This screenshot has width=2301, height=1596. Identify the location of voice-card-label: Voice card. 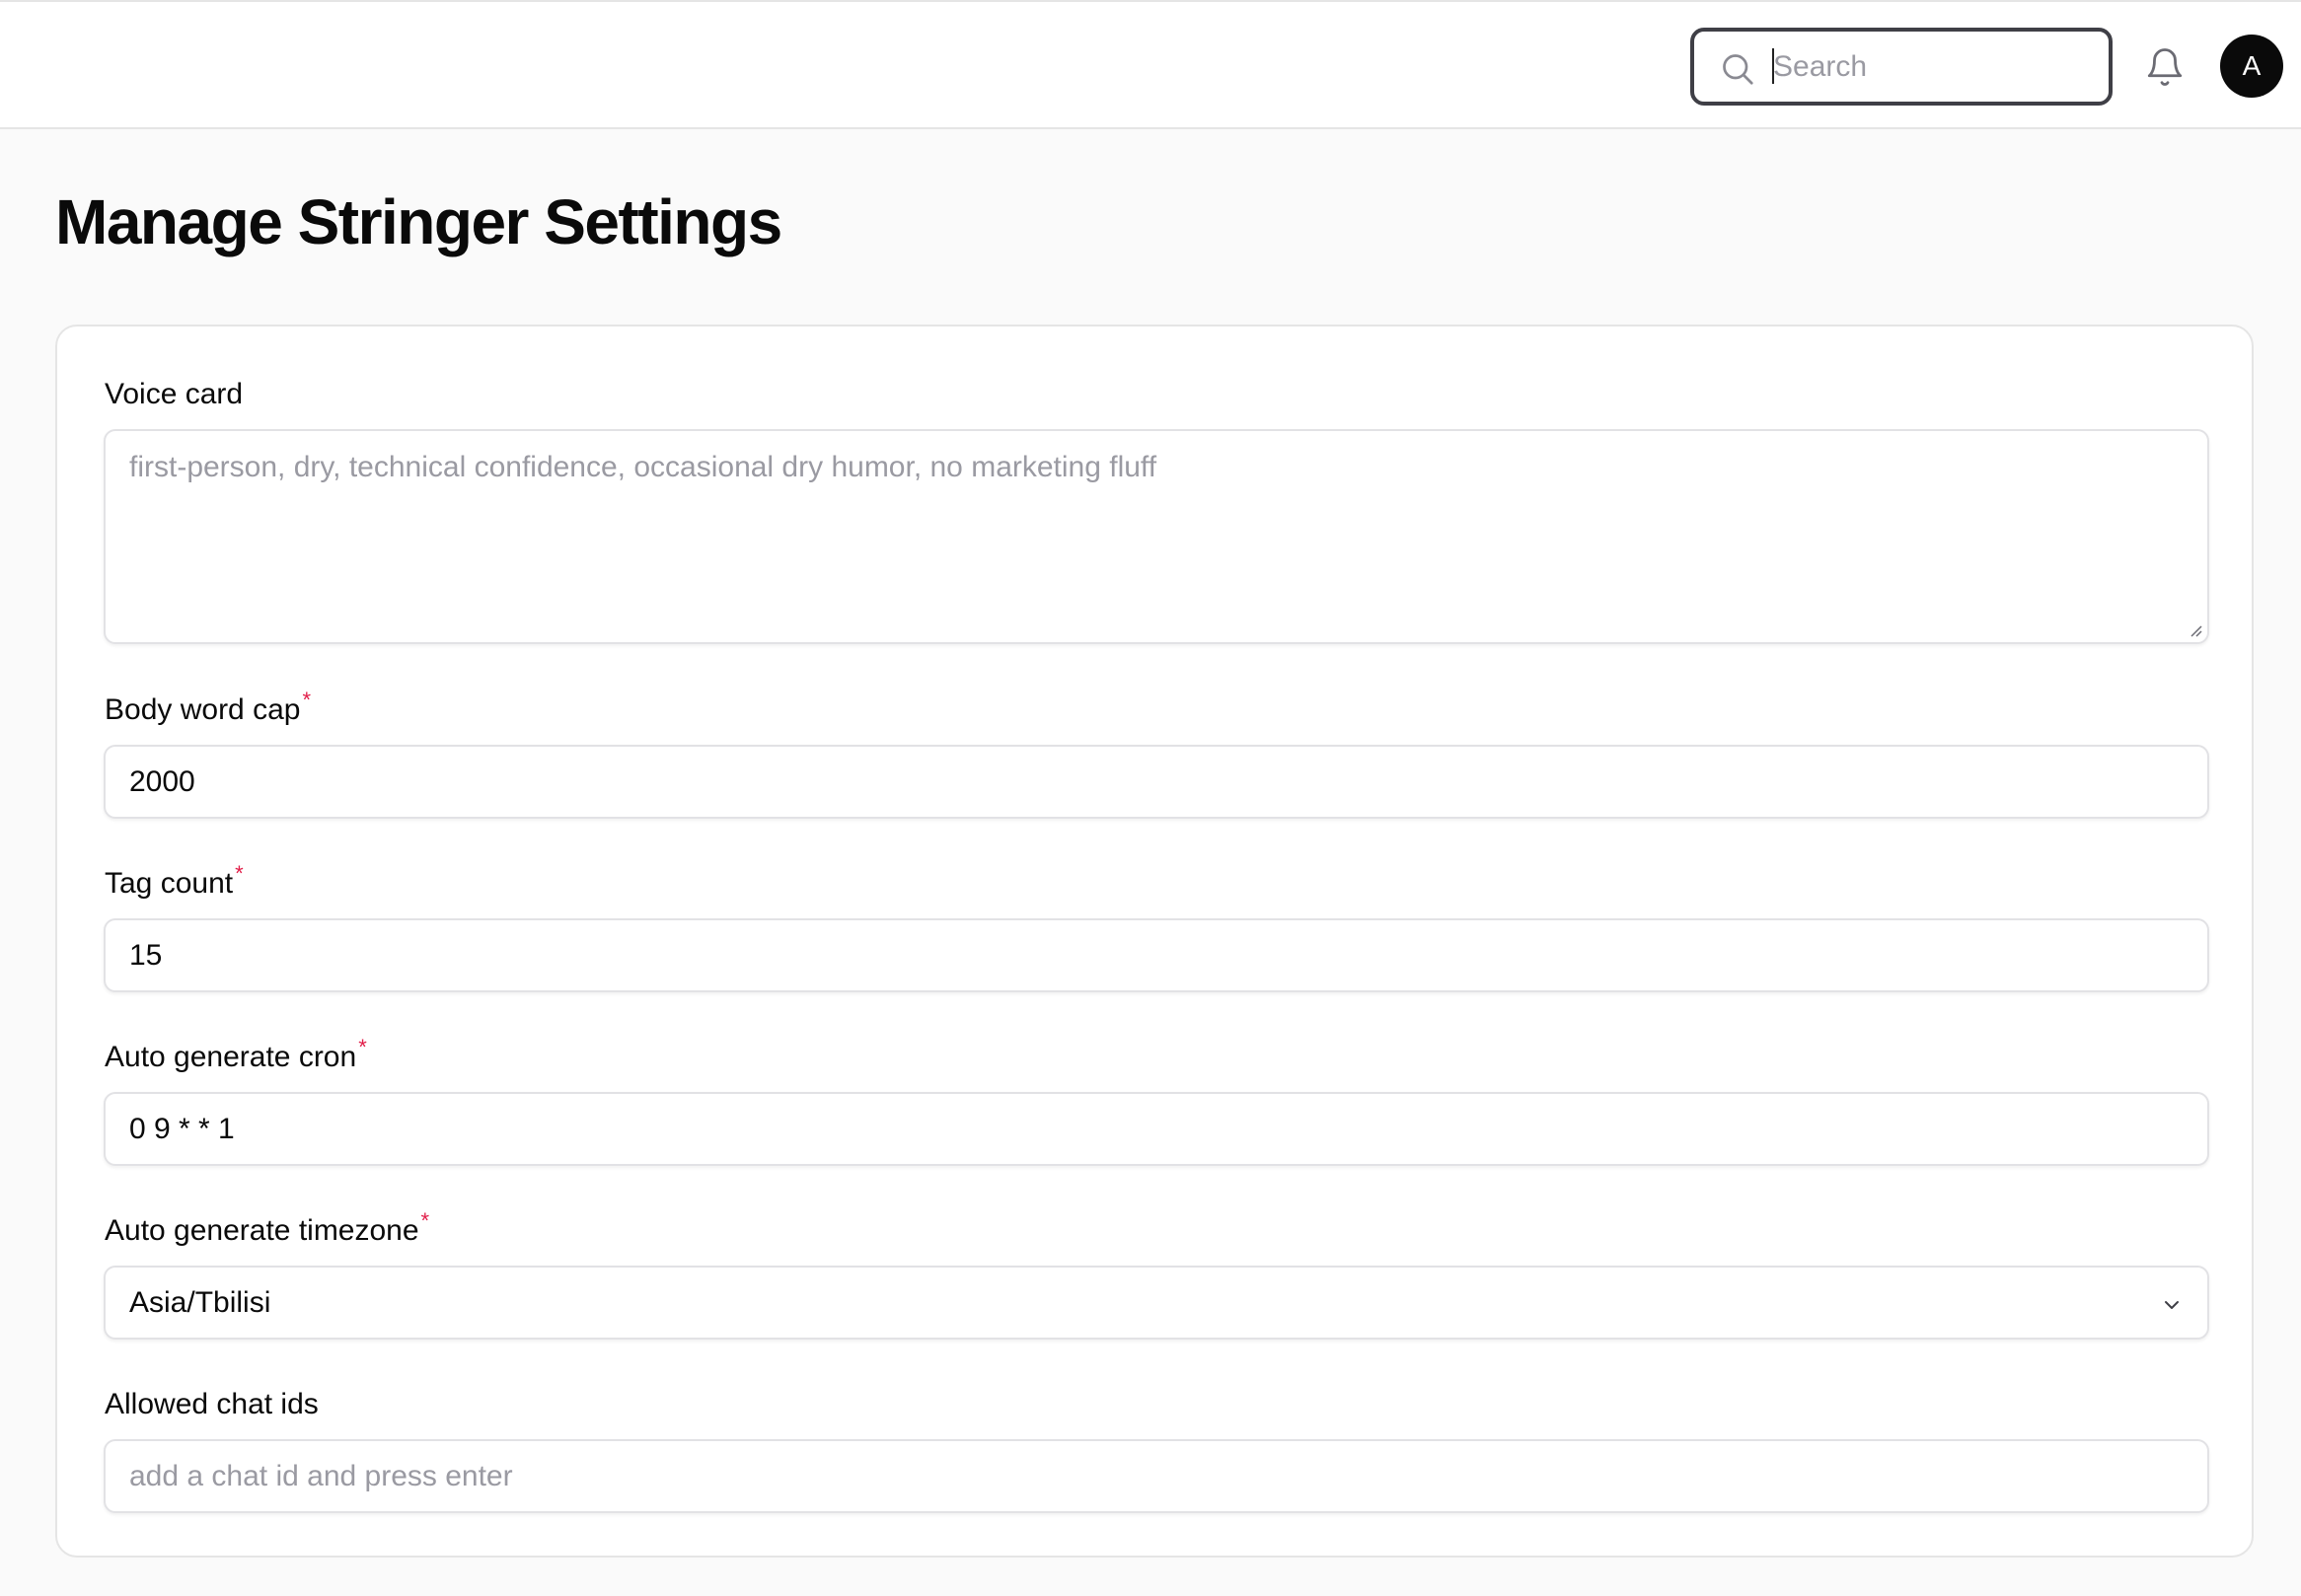
(174, 394).